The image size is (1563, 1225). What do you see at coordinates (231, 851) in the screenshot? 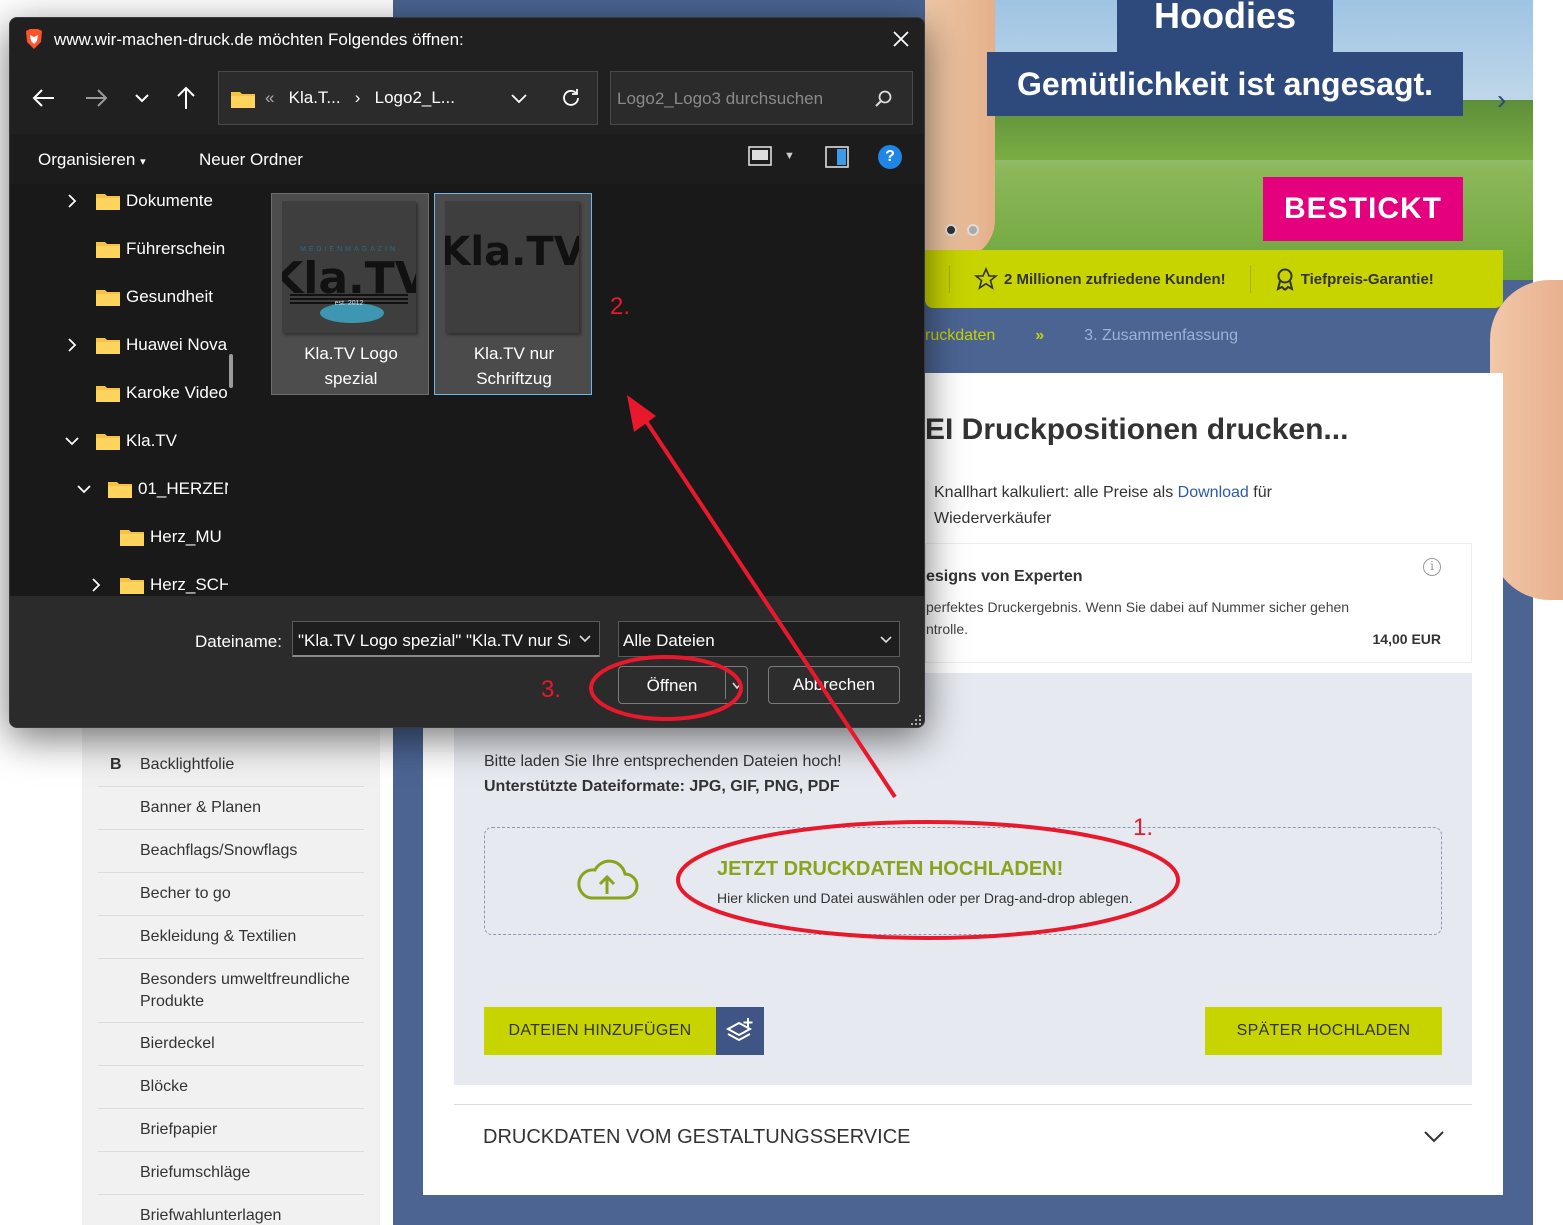
I see `category-item: Beachflags/Snowflags` at bounding box center [231, 851].